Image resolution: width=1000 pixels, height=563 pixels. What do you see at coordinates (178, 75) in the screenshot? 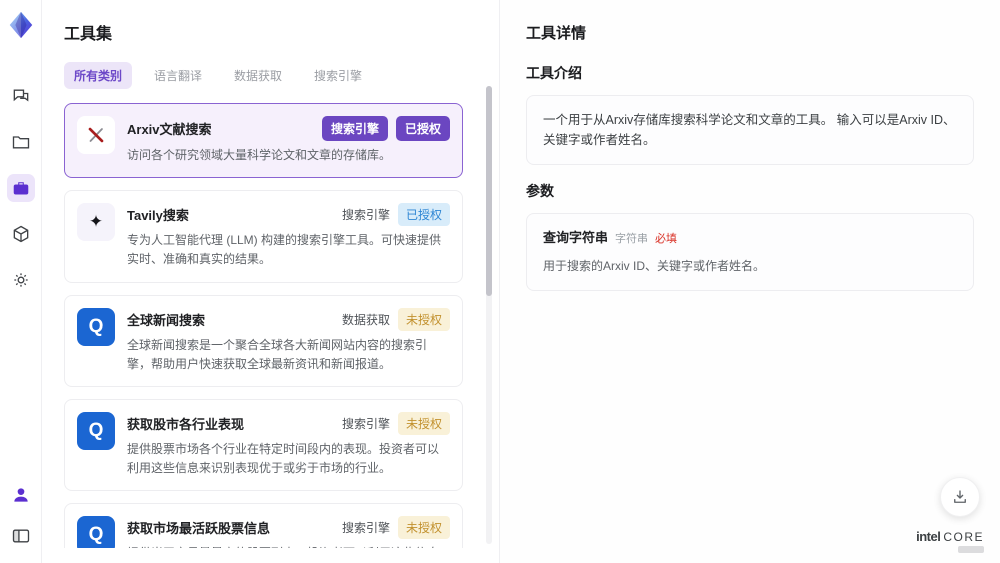
I see `tab-category-1: 语言翻译` at bounding box center [178, 75].